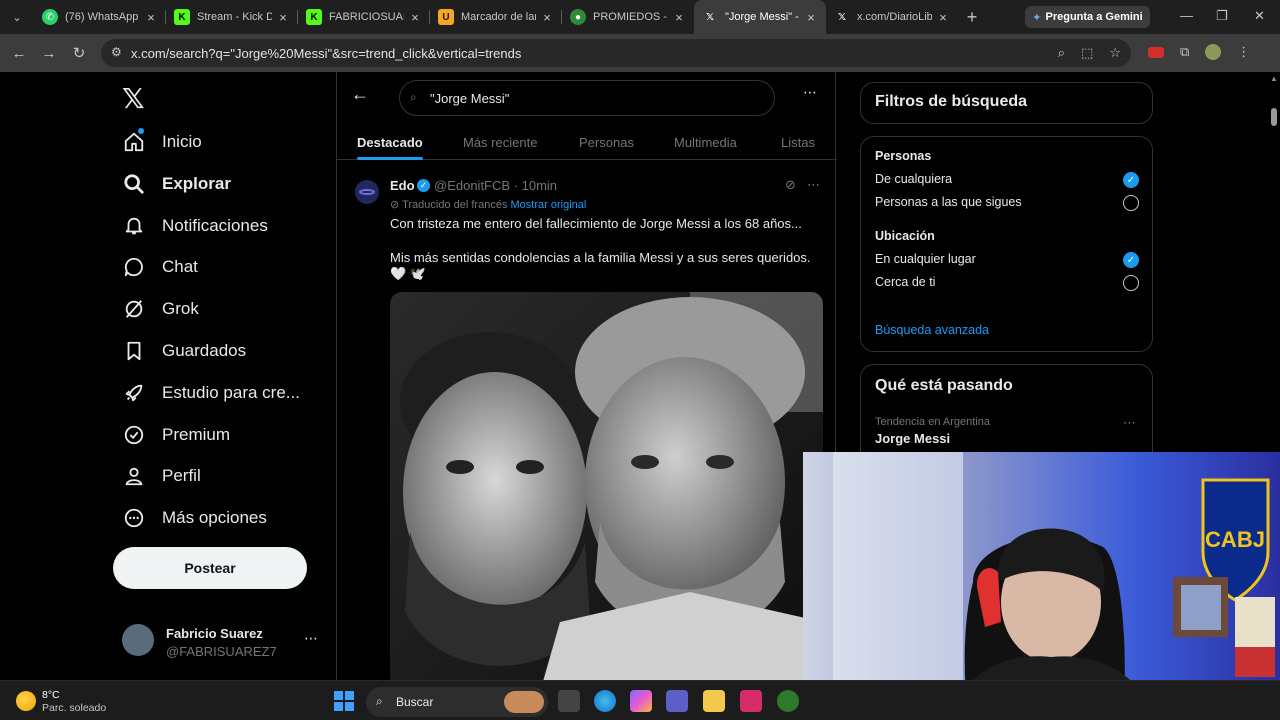 This screenshot has height=720, width=1280. What do you see at coordinates (133, 98) in the screenshot?
I see `x-logo-icon: 𝕏` at bounding box center [133, 98].